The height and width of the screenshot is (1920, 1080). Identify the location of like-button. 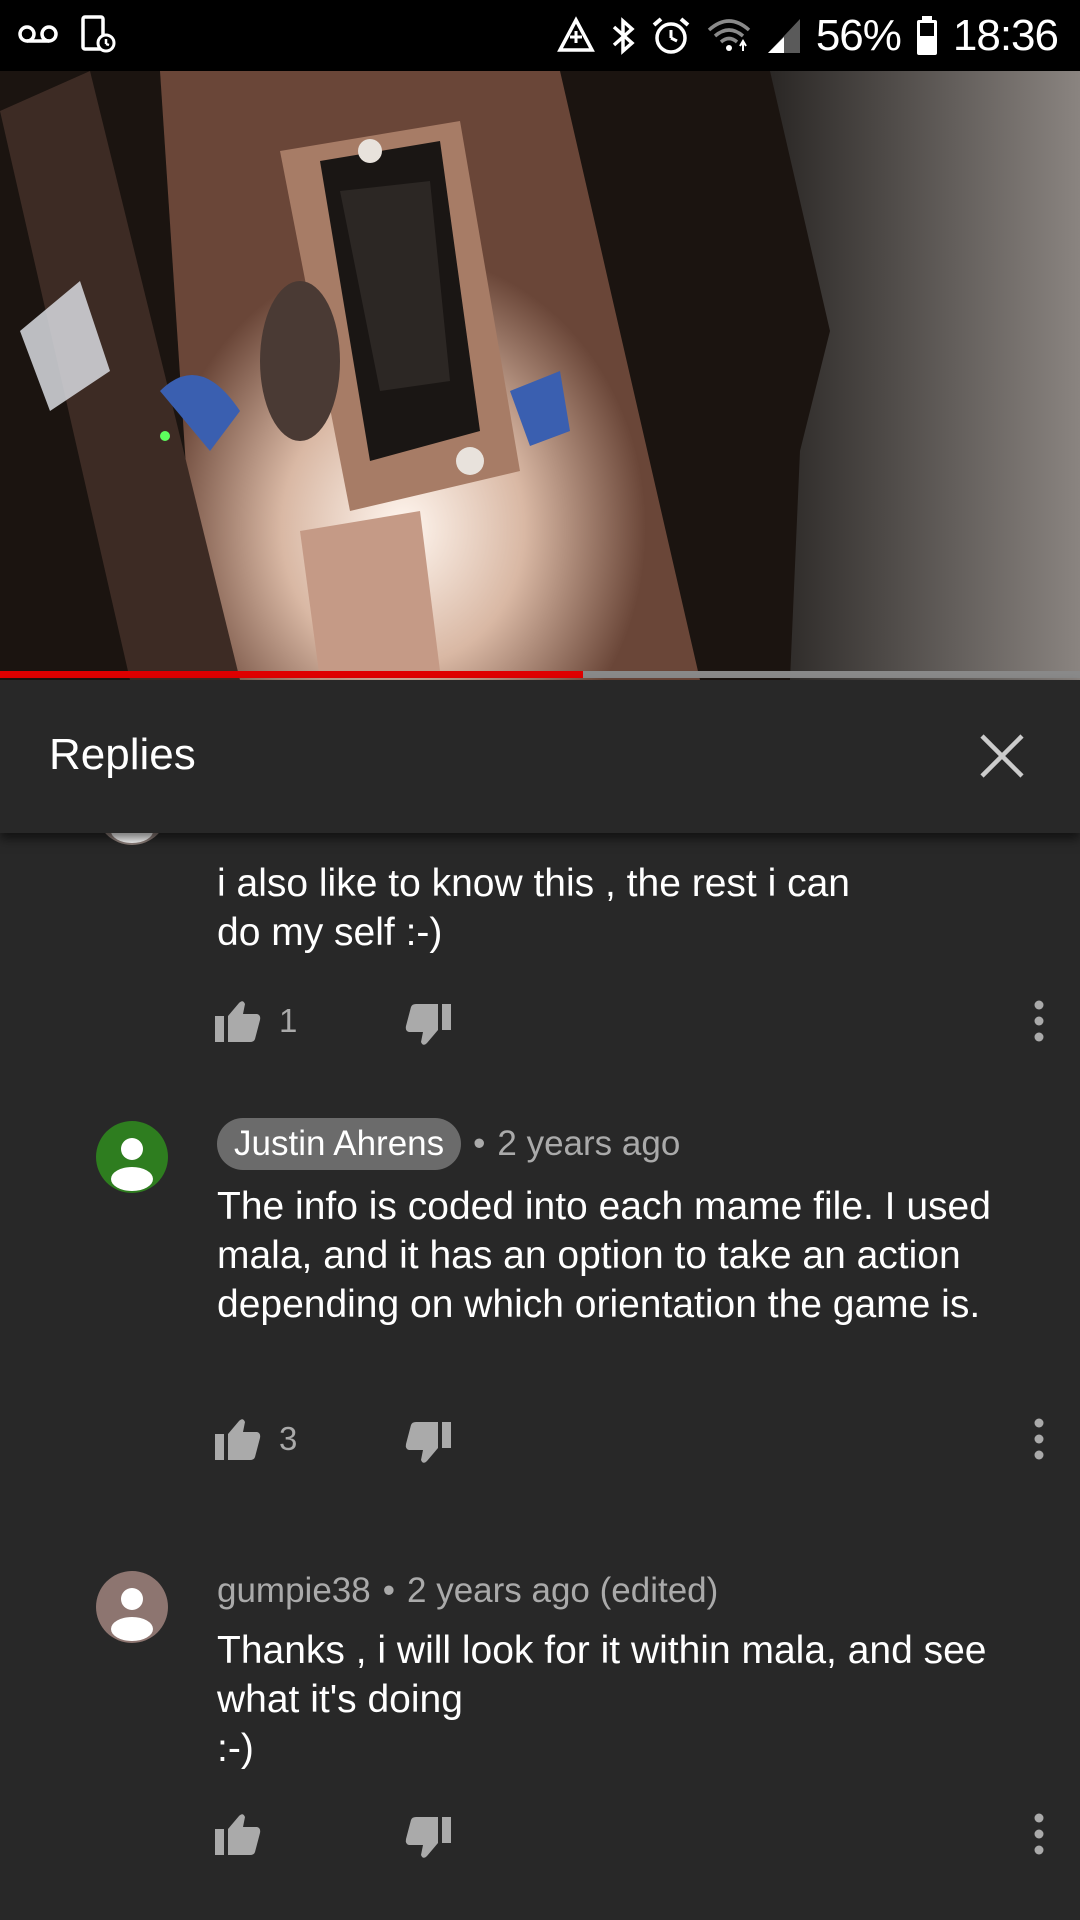
(247, 1834).